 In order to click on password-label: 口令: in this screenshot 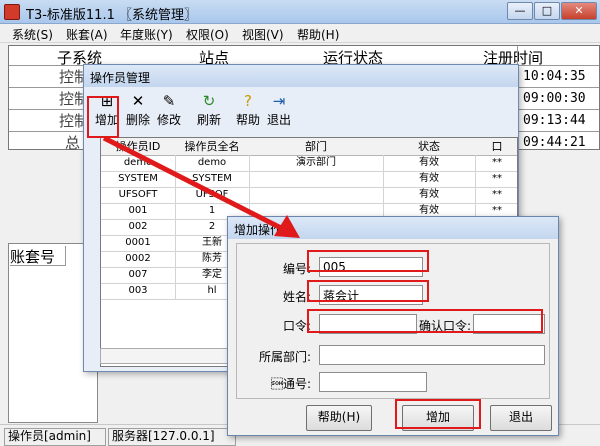, I will do `click(296, 326)`.